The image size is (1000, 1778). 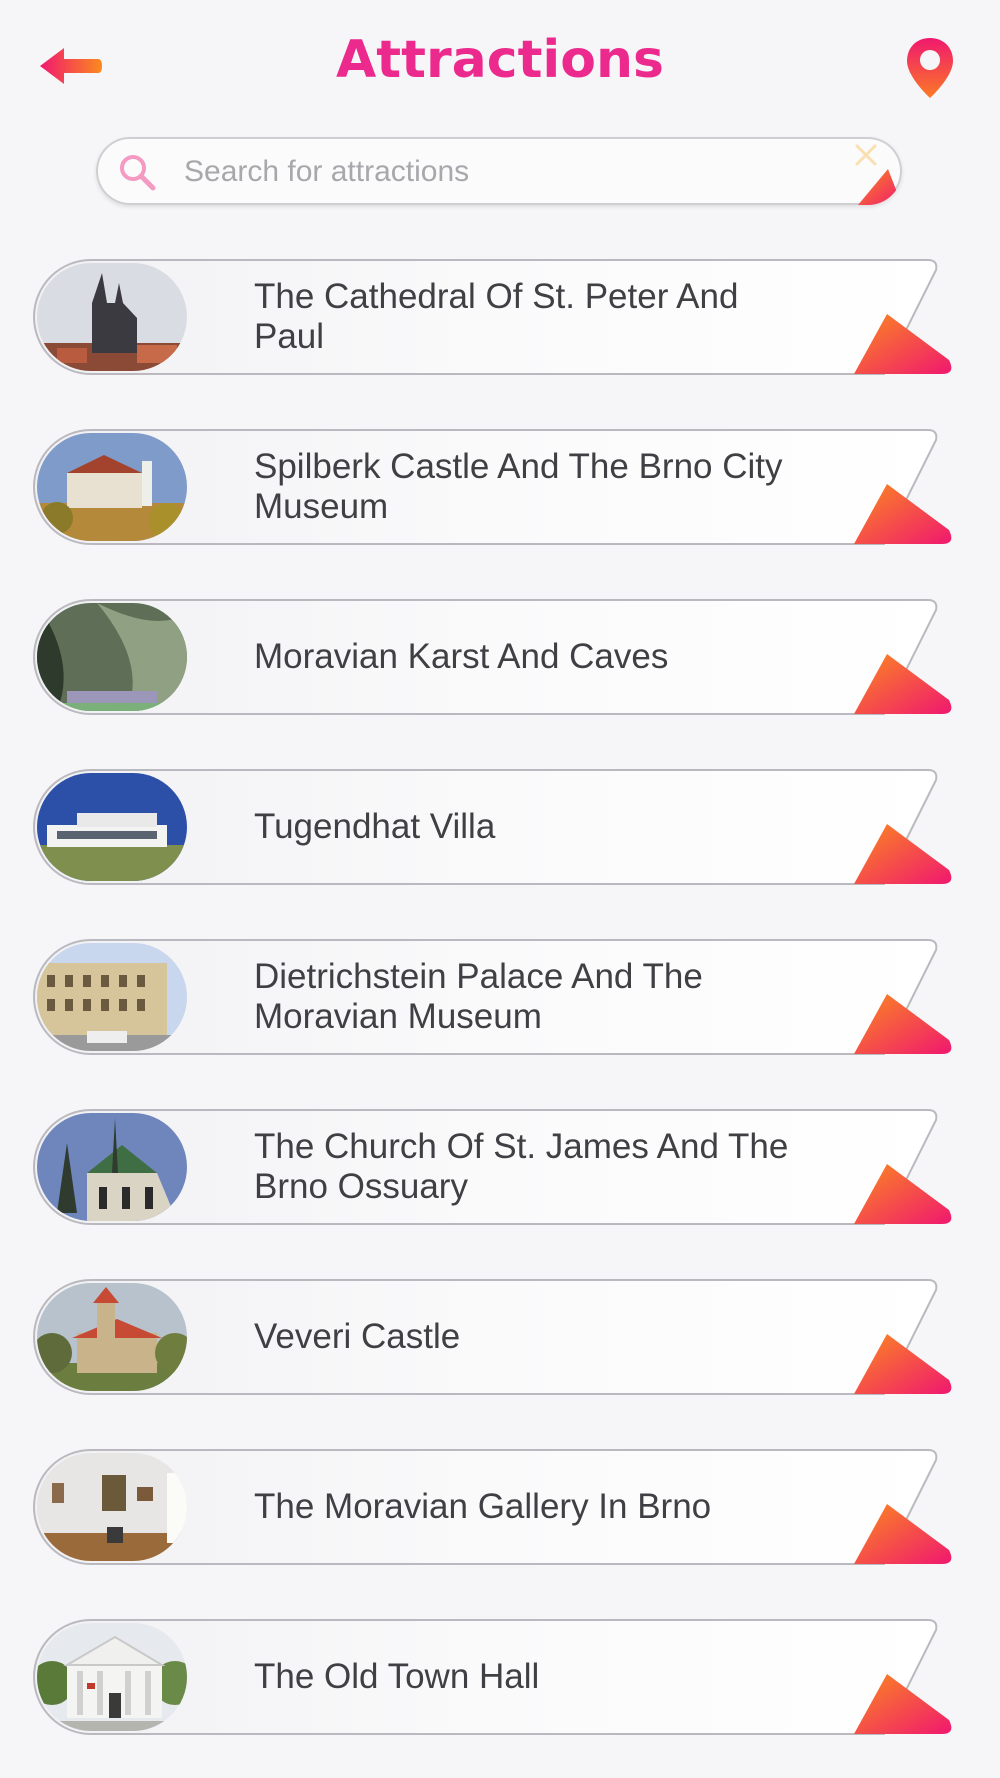 What do you see at coordinates (494, 1337) in the screenshot?
I see `attraction-card: Veveri Castle` at bounding box center [494, 1337].